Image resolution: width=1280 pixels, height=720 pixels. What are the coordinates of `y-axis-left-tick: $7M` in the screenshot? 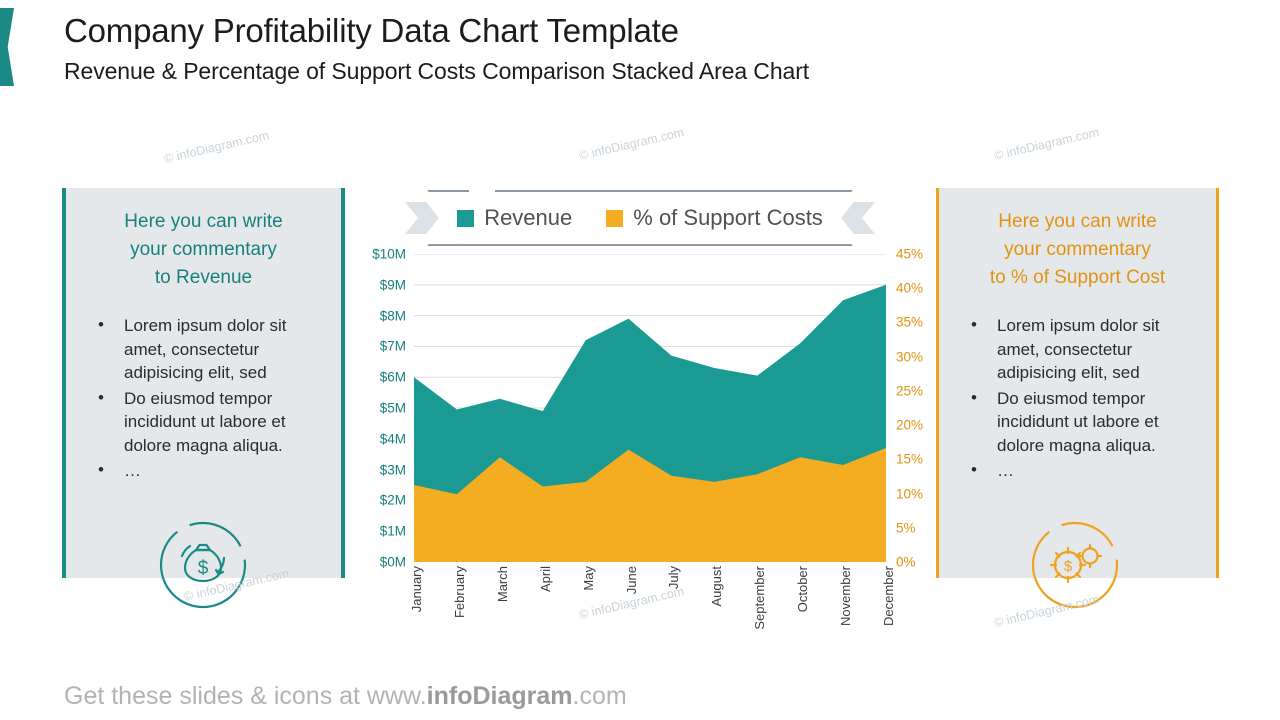 It's located at (392, 346).